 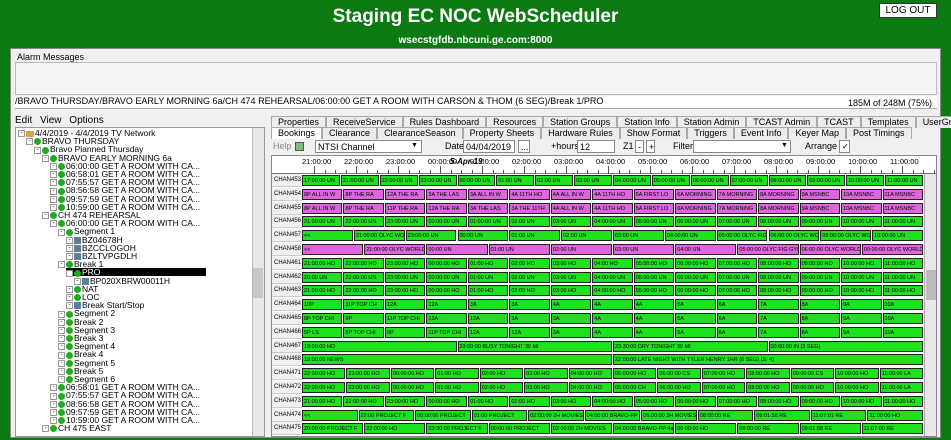 What do you see at coordinates (695, 194) in the screenshot?
I see `booking-cell: 6A MORNING` at bounding box center [695, 194].